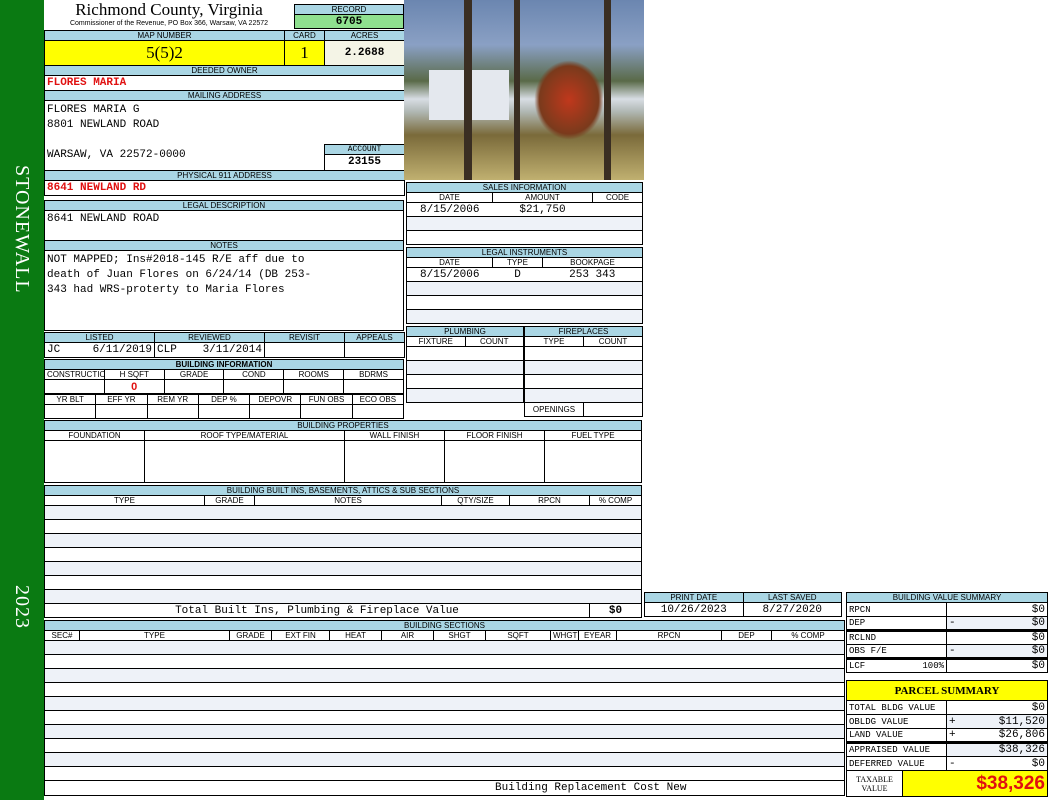  What do you see at coordinates (224, 188) in the screenshot?
I see `physical-address: 8641 NEWLAND RD` at bounding box center [224, 188].